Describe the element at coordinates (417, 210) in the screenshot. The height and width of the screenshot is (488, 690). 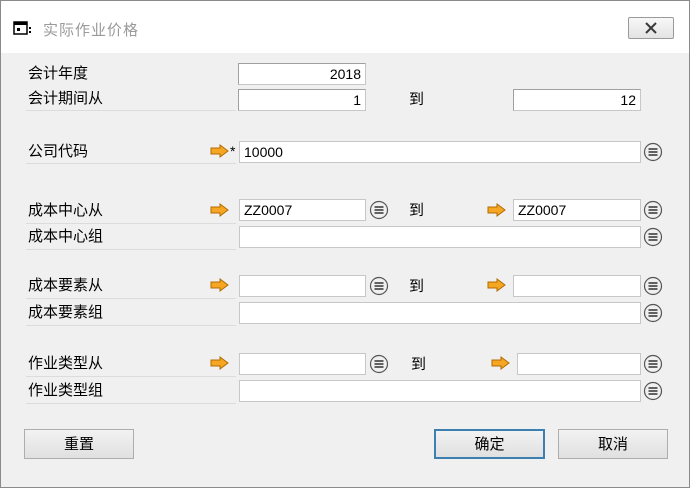
I see `cost-center-to-label: 到` at that location.